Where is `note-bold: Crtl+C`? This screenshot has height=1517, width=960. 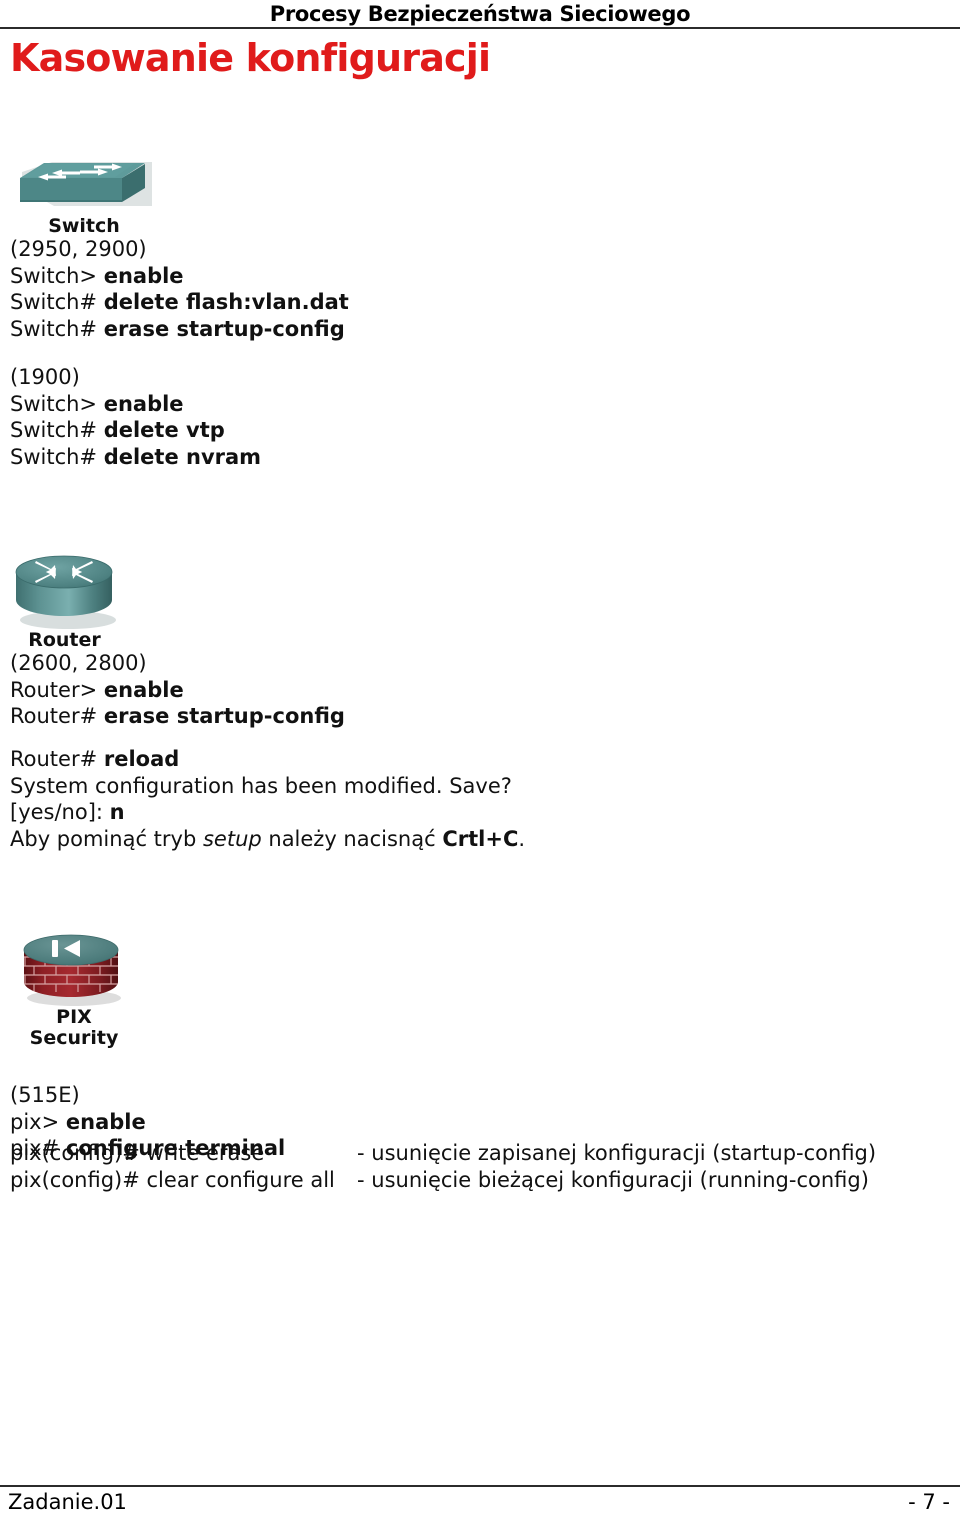 note-bold: Crtl+C is located at coordinates (480, 838).